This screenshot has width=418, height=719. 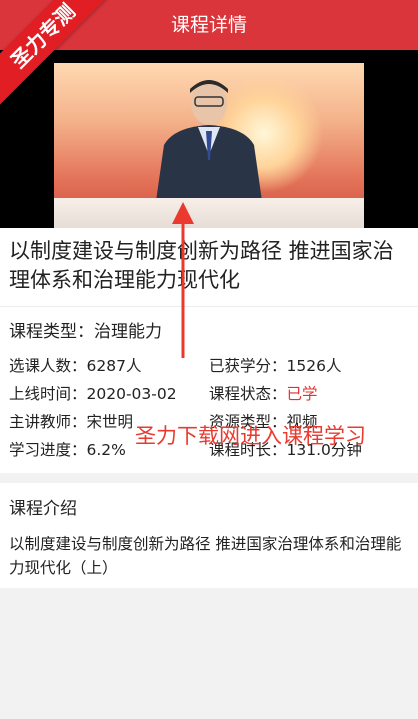 What do you see at coordinates (248, 394) in the screenshot?
I see `status-label: 课程状态：` at bounding box center [248, 394].